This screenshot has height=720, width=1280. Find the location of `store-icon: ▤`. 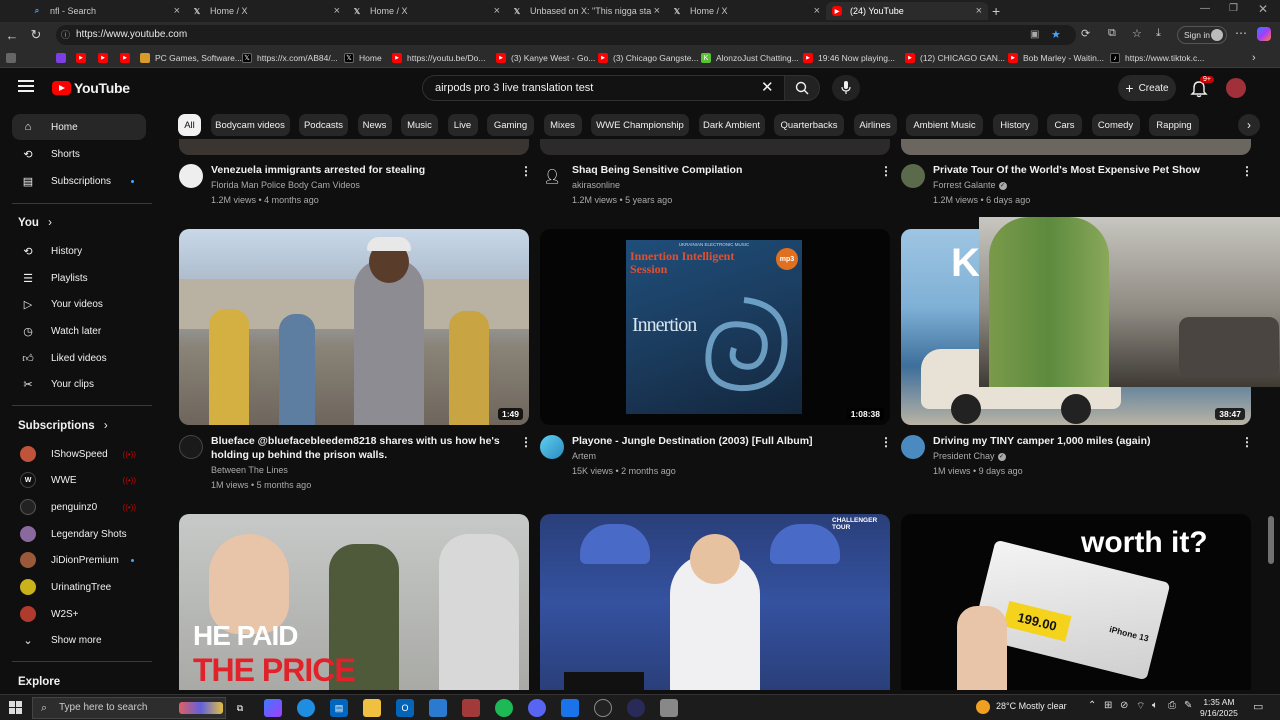

store-icon: ▤ is located at coordinates (339, 708).